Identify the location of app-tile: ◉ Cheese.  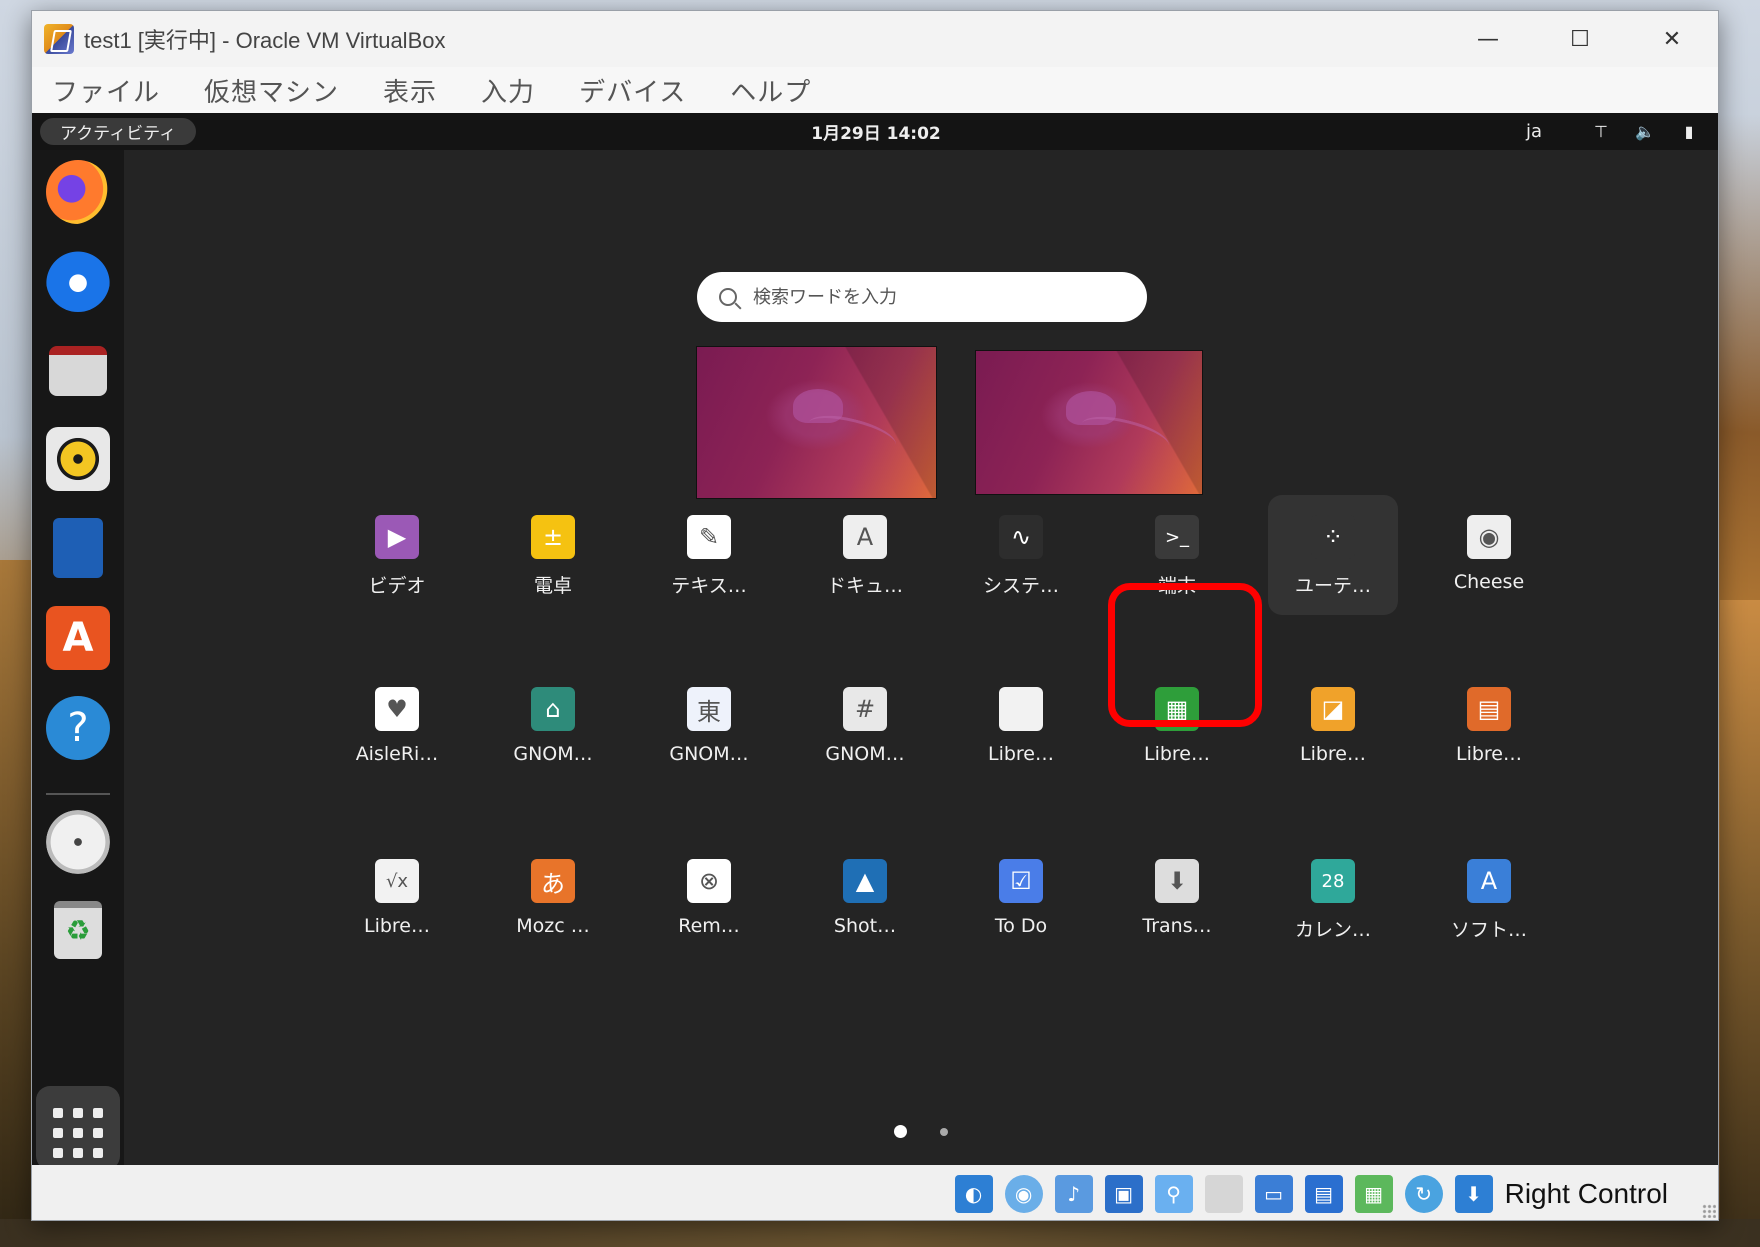
(1489, 555).